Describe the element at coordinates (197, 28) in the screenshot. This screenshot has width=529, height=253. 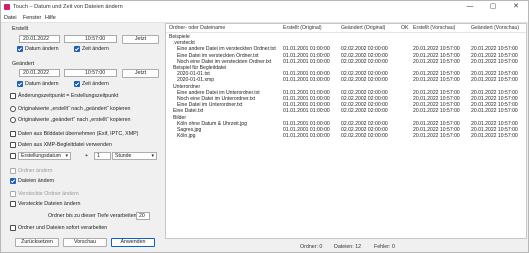
I see `column-header-name: Ordner- oder Dateiname` at that location.